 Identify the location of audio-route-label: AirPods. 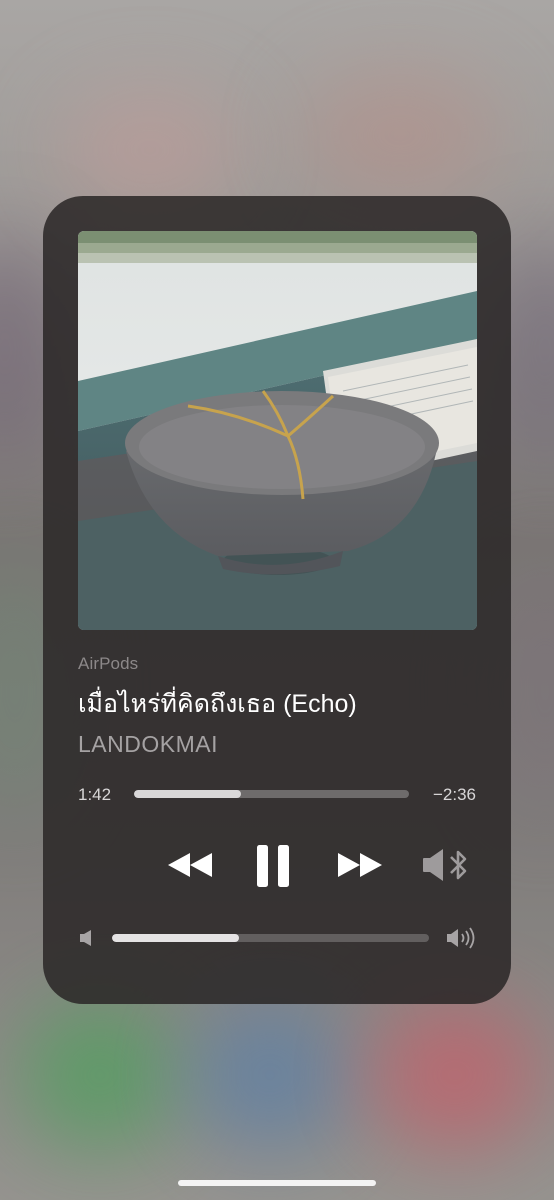
(108, 663).